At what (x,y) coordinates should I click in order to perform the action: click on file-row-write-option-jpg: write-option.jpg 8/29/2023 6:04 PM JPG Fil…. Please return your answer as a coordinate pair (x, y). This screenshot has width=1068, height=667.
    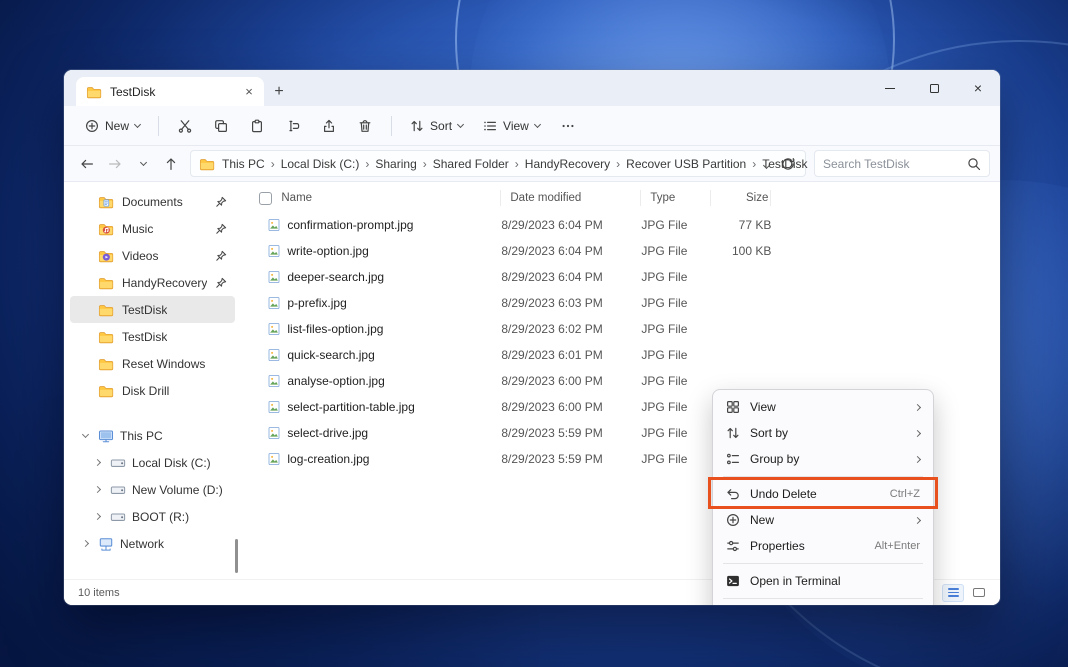
    Looking at the image, I should click on (619, 251).